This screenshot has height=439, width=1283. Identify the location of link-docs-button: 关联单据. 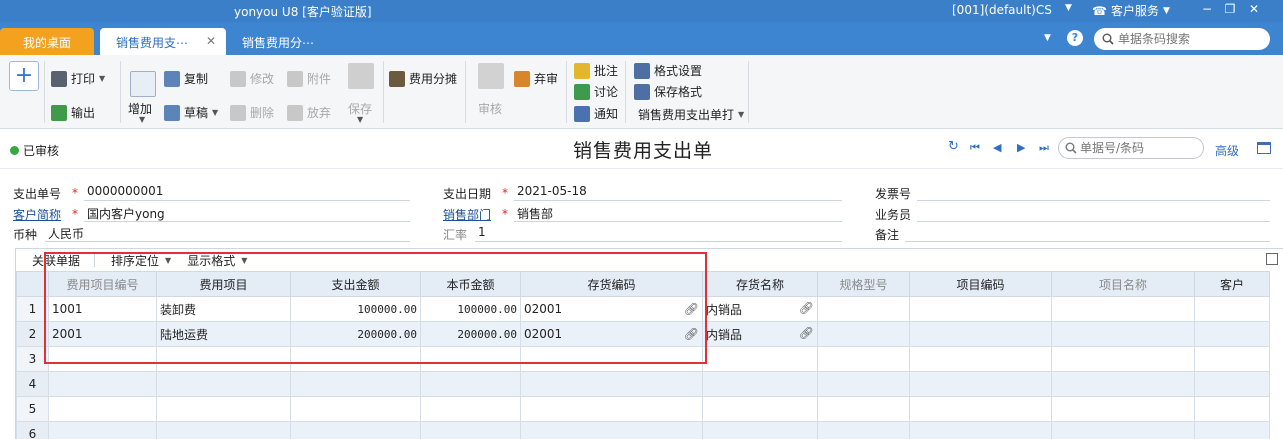
(56, 260).